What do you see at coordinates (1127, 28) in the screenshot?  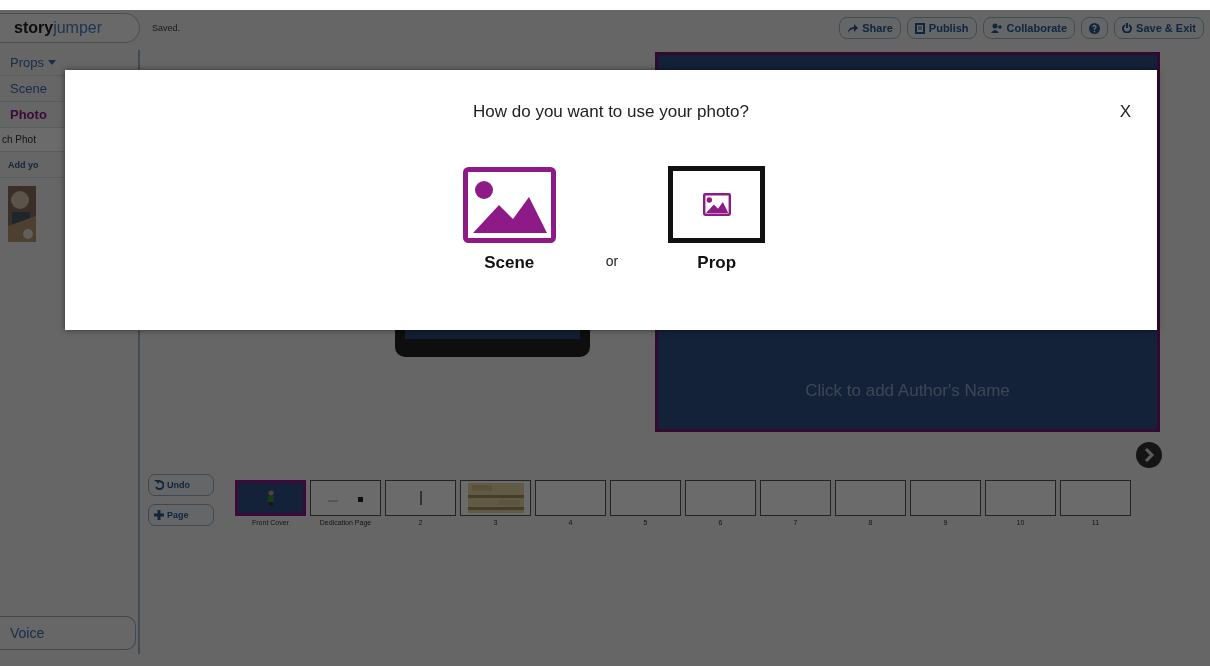 I see `power-icon` at bounding box center [1127, 28].